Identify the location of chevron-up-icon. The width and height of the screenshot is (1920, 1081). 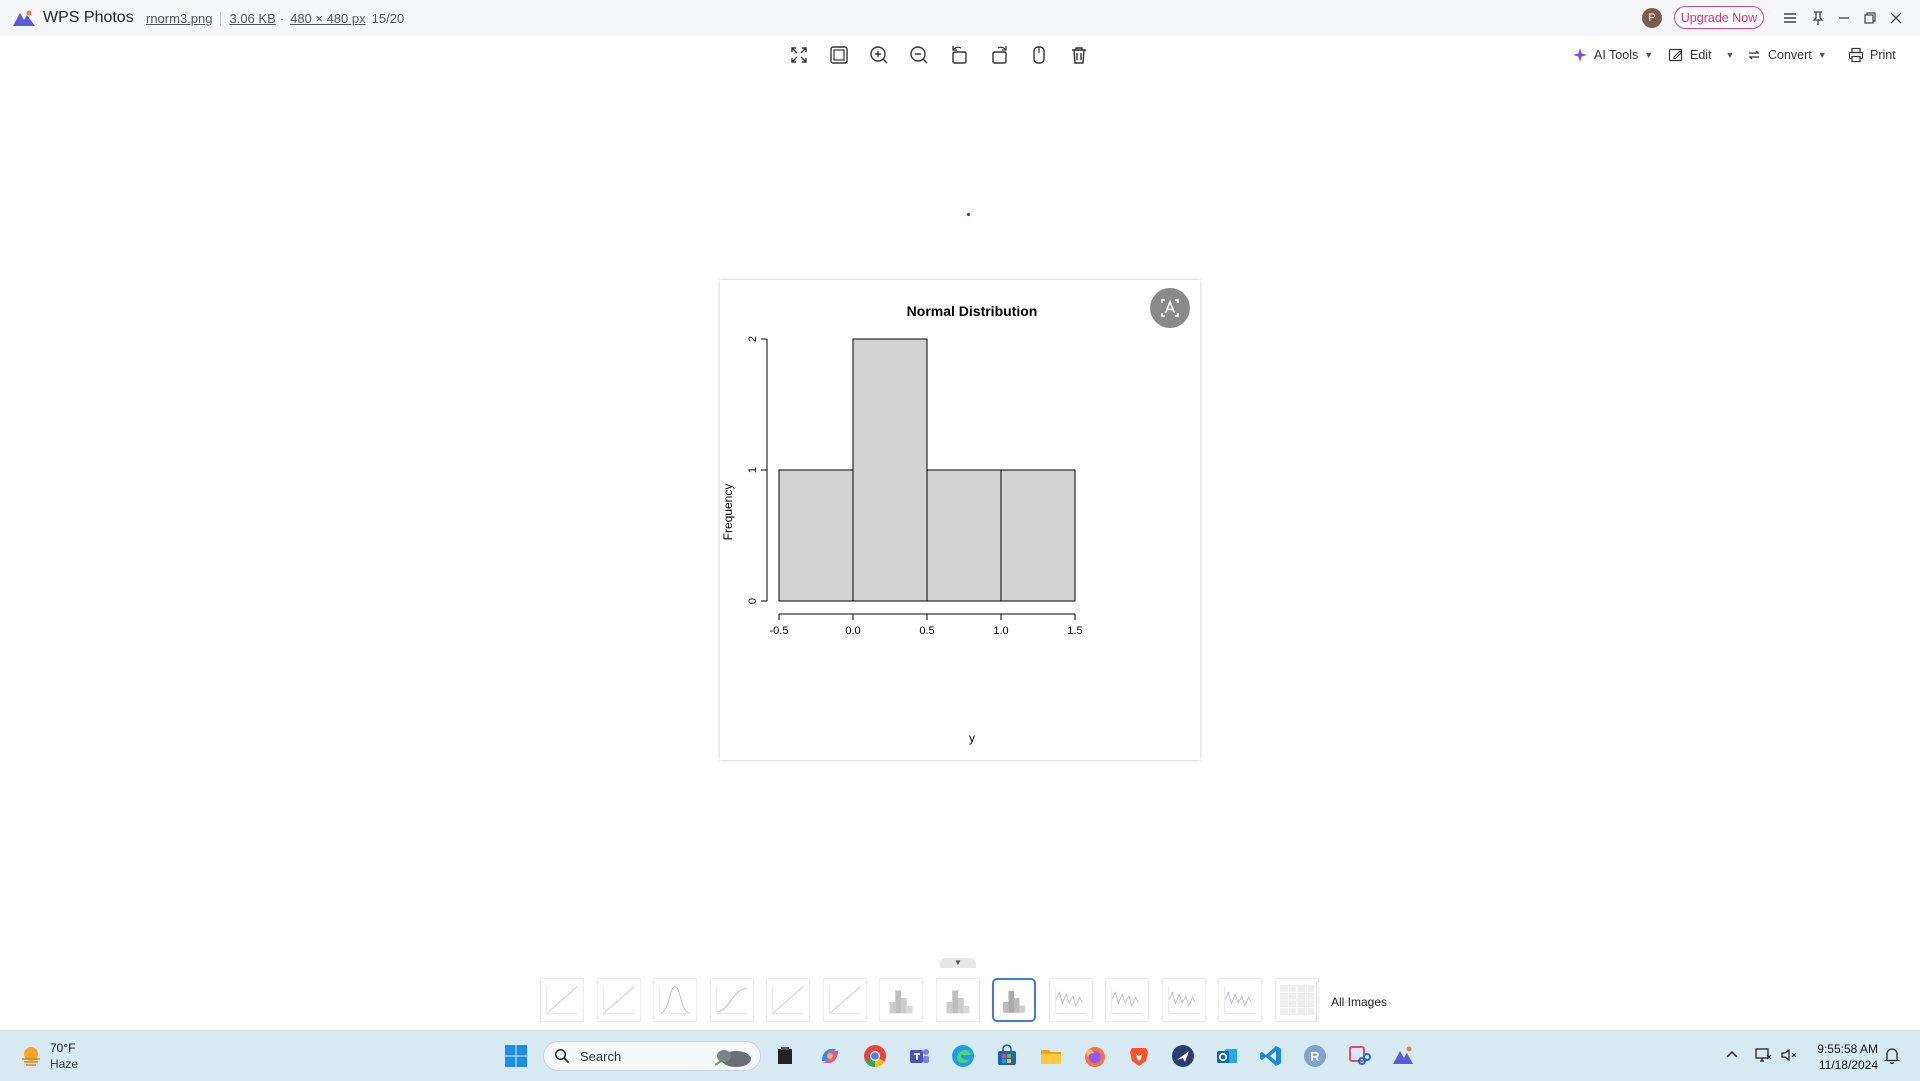
(1732, 1055).